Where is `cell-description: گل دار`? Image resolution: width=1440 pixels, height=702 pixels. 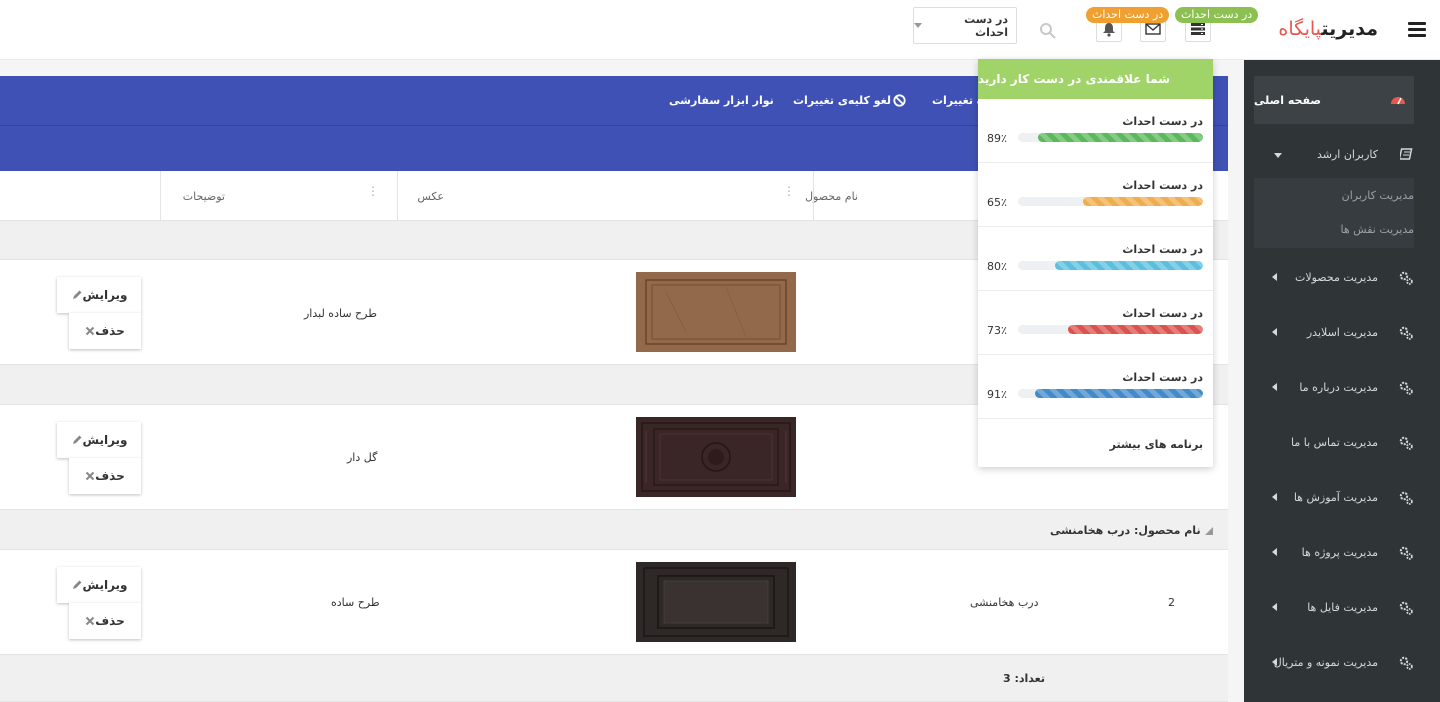 cell-description: گل دار is located at coordinates (362, 457).